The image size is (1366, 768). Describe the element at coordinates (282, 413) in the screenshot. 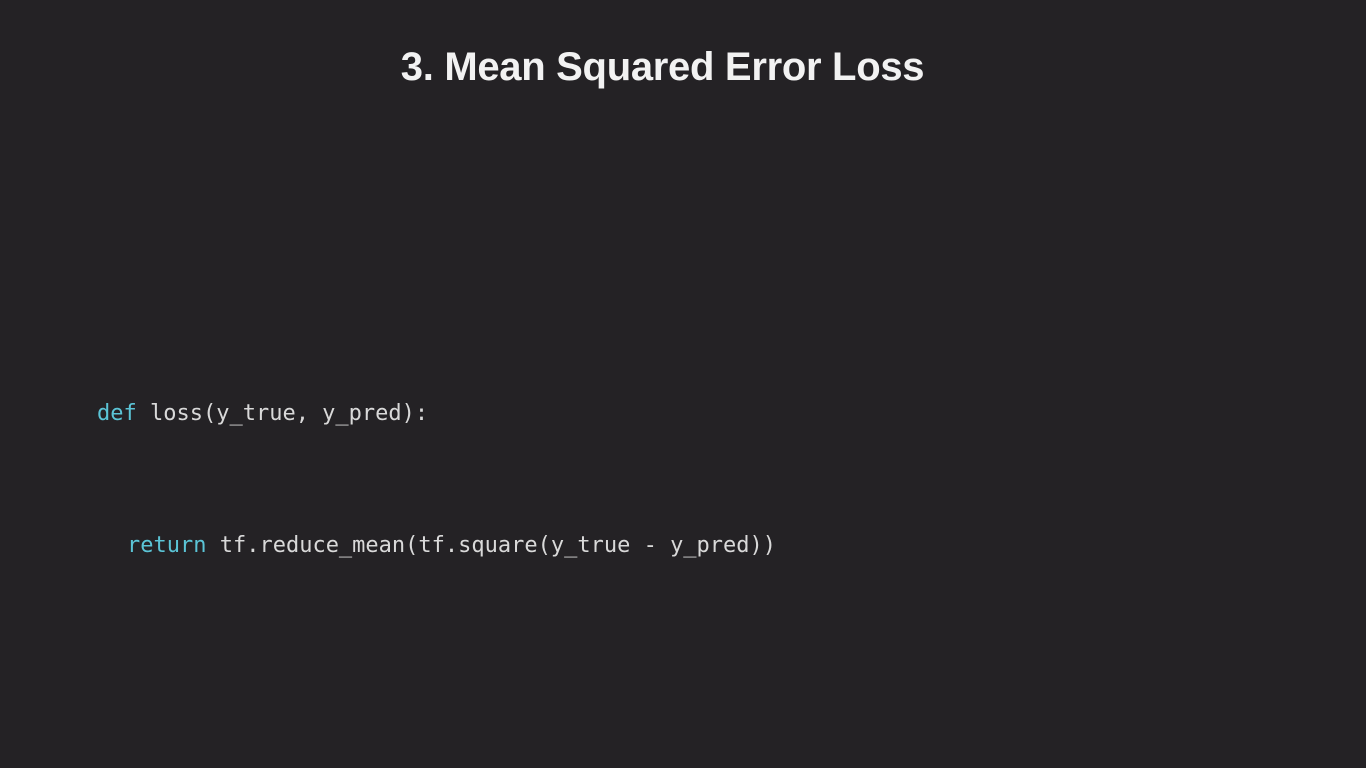

I see `code-def-signature: loss(y_true, y_pred):` at that location.